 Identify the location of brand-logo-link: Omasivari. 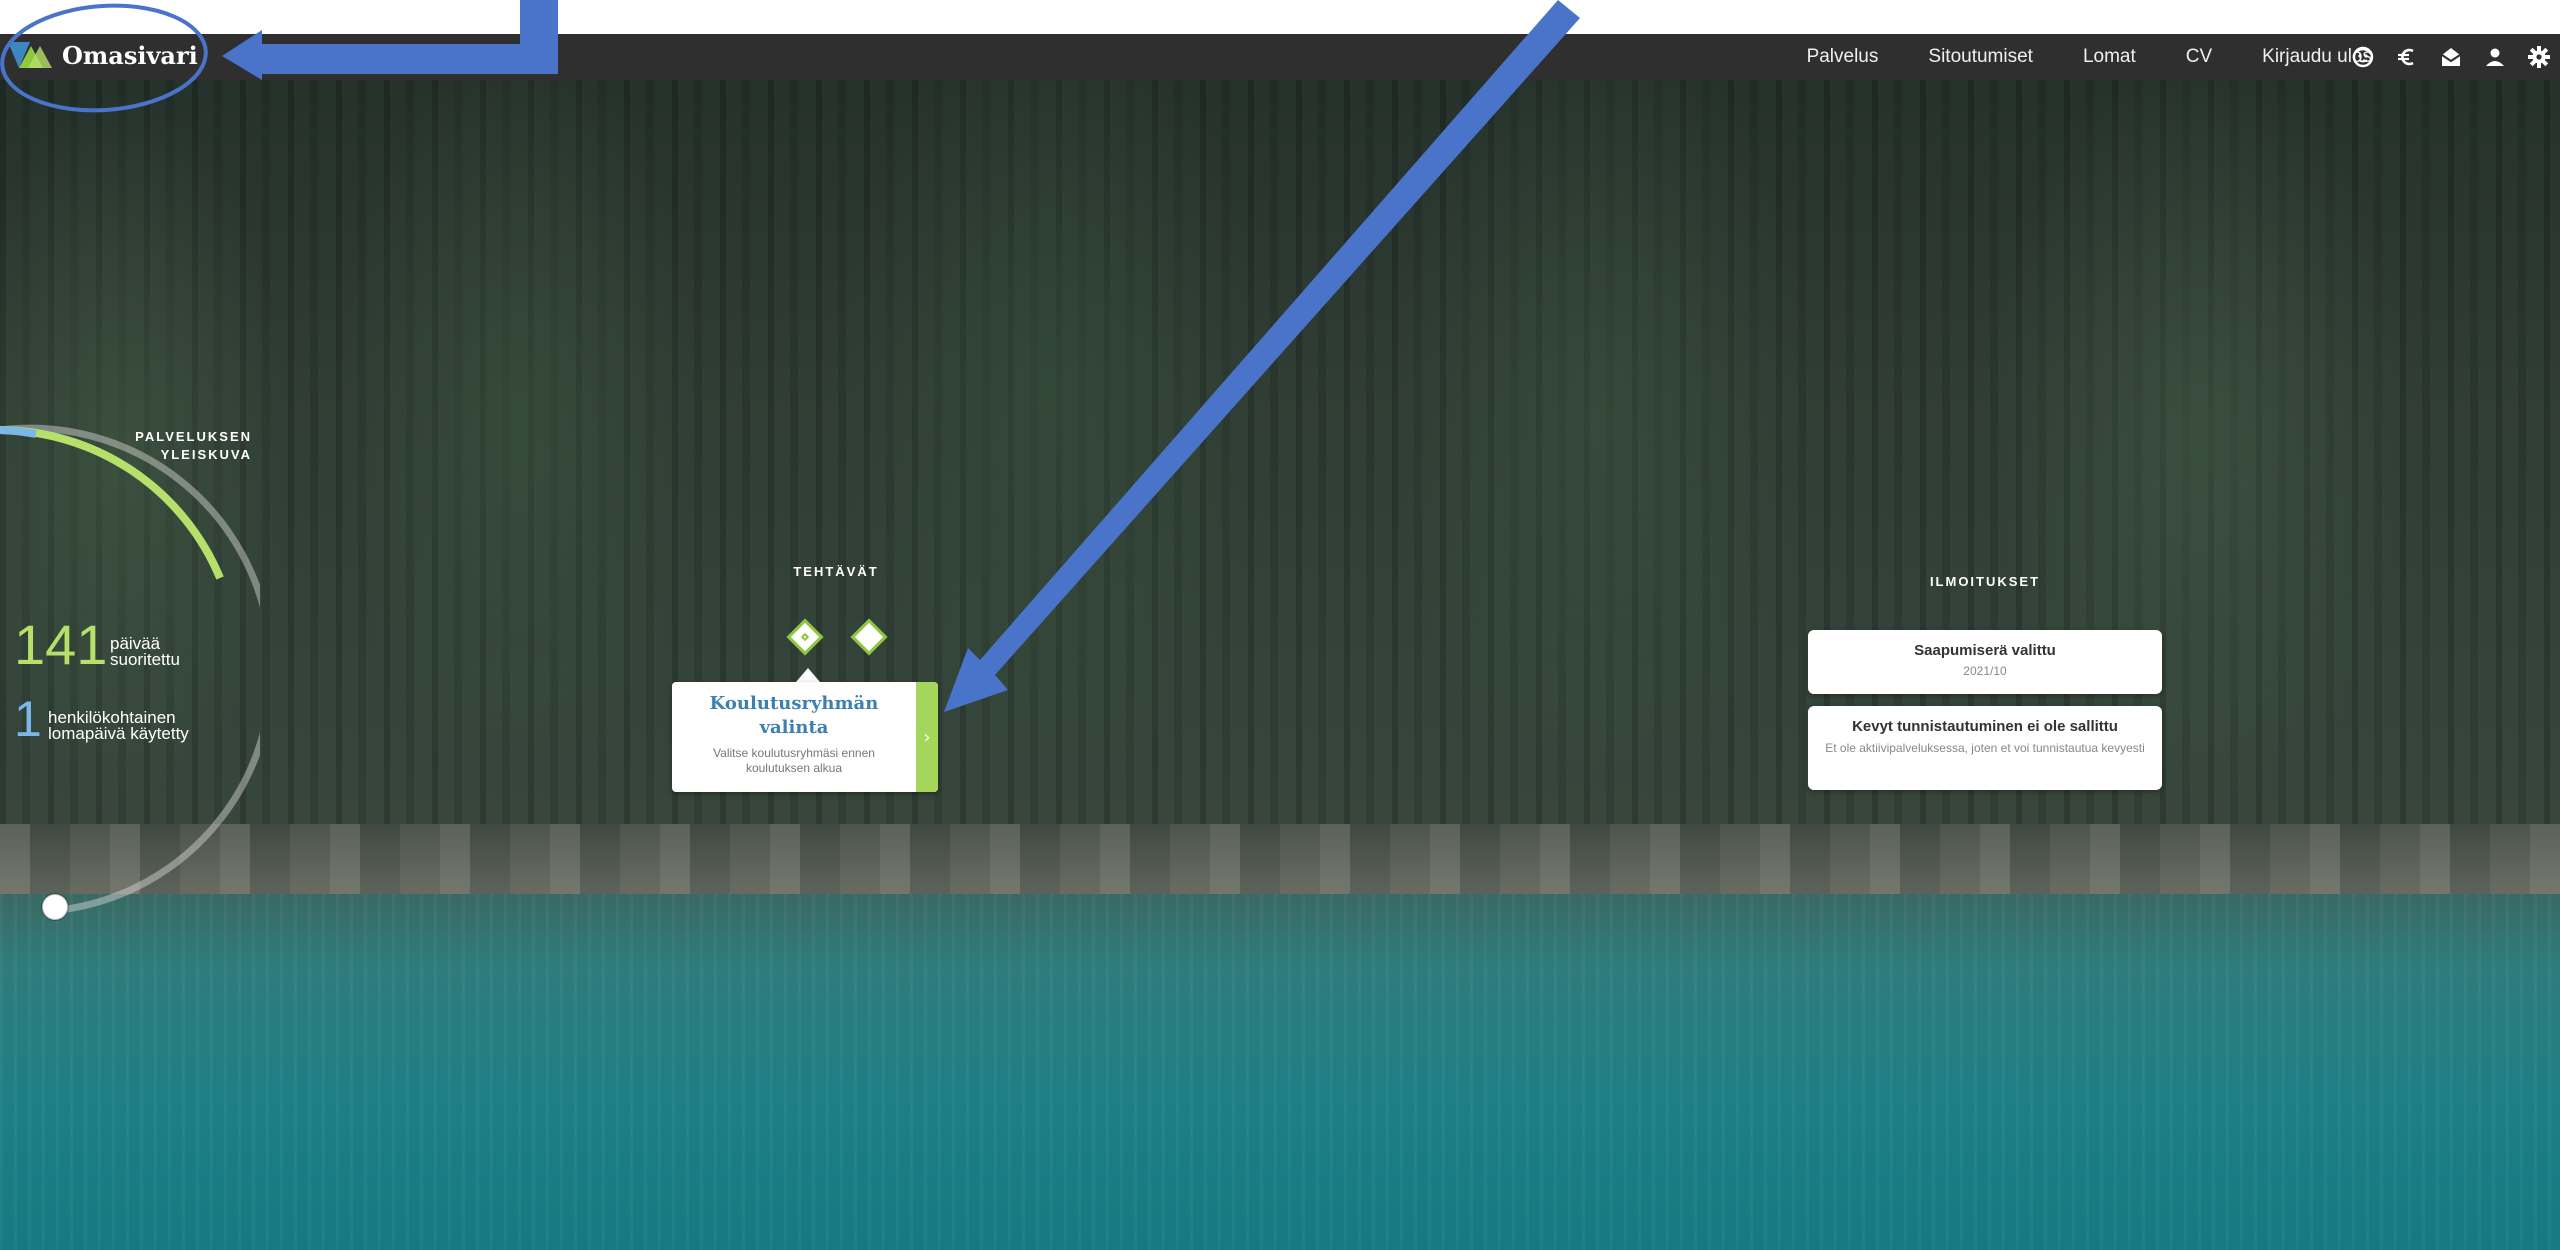
(103, 55).